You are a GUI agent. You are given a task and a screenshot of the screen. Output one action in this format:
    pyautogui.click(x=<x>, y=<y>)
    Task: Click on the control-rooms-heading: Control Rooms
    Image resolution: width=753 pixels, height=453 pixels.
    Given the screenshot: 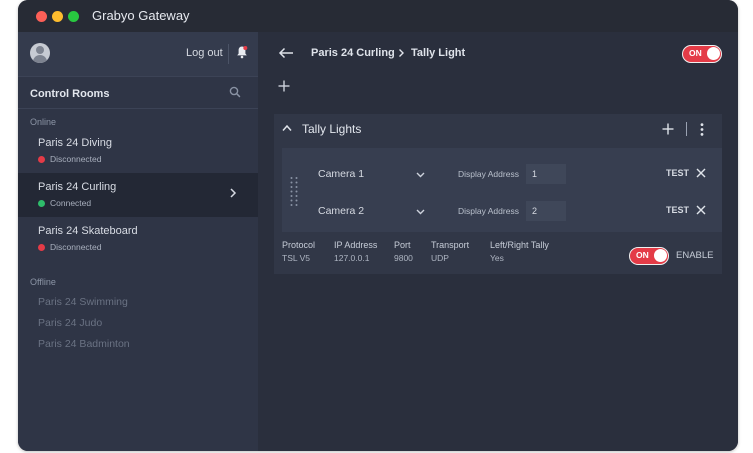 What is the action you would take?
    pyautogui.click(x=70, y=94)
    